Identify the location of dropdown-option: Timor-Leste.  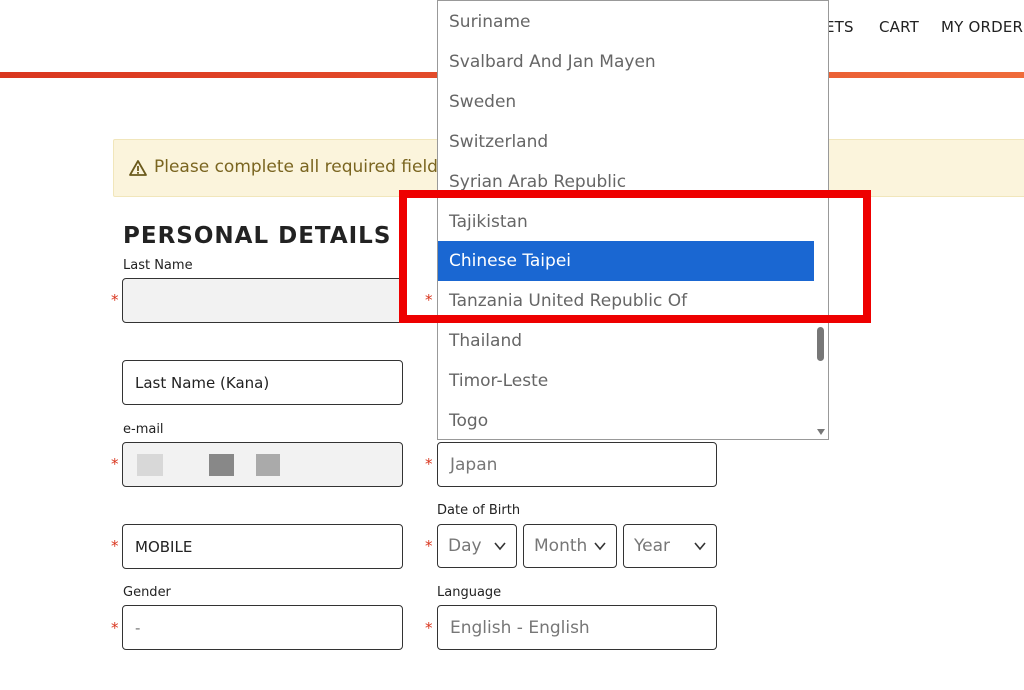
(626, 381).